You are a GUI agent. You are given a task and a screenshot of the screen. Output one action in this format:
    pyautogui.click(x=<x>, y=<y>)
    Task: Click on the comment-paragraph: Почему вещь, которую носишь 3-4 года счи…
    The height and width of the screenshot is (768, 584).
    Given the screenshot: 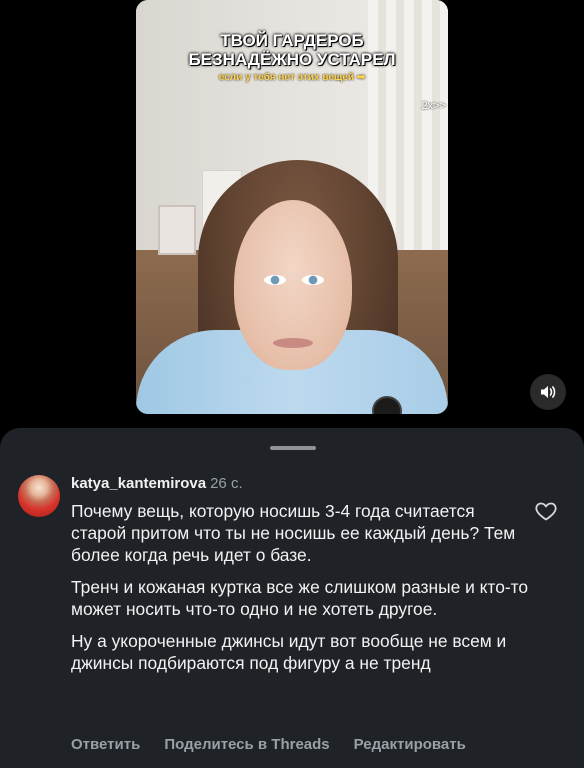 What is the action you would take?
    pyautogui.click(x=293, y=533)
    